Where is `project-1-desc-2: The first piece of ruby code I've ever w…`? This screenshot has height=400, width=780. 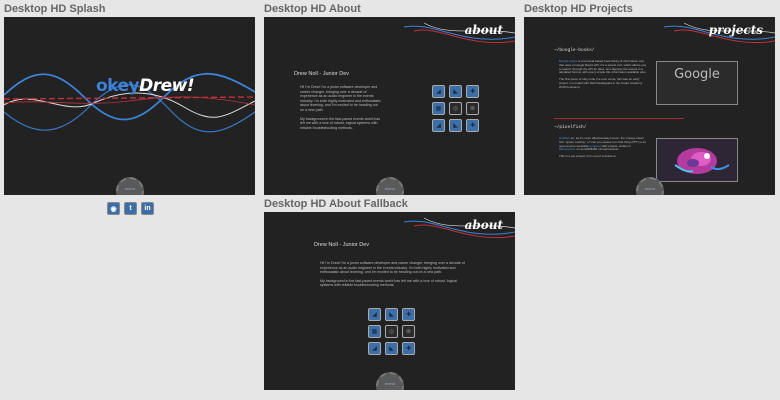 project-1-desc-2: The first piece of ruby code I've ever w… is located at coordinates (601, 83).